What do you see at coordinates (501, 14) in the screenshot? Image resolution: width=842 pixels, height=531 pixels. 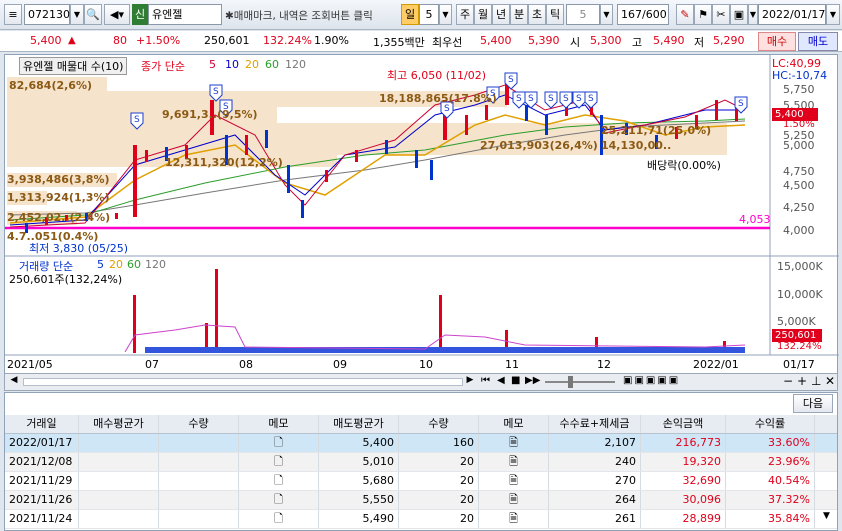 I see `period-year-button: 년` at bounding box center [501, 14].